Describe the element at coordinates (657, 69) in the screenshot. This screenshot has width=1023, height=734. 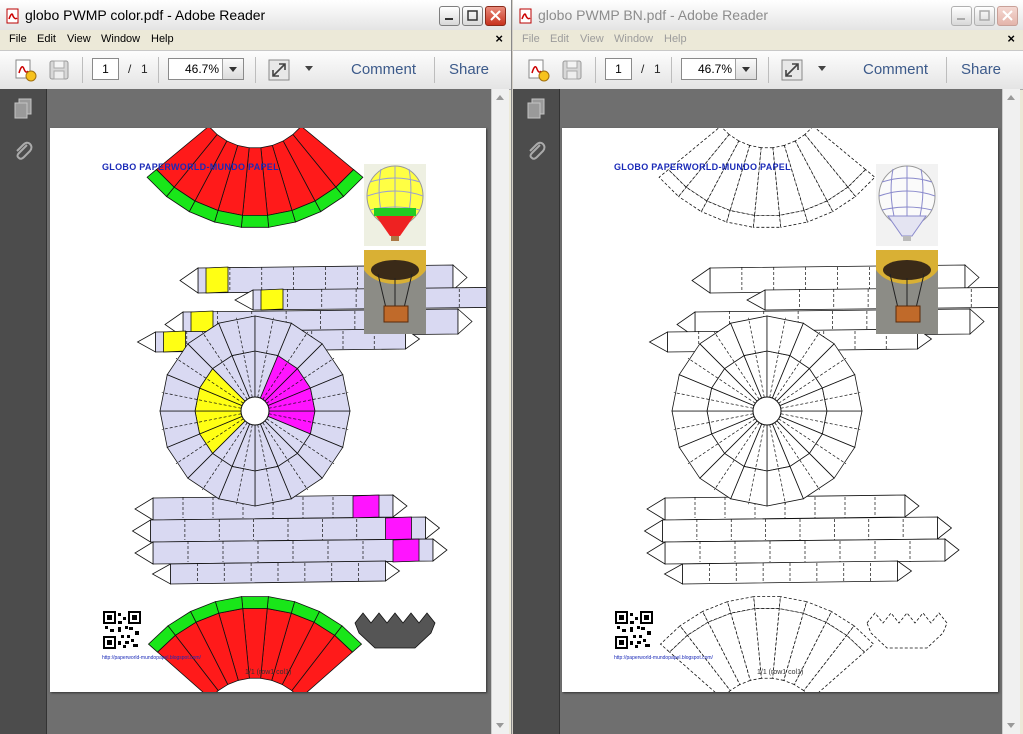
I see `page-total: 1` at that location.